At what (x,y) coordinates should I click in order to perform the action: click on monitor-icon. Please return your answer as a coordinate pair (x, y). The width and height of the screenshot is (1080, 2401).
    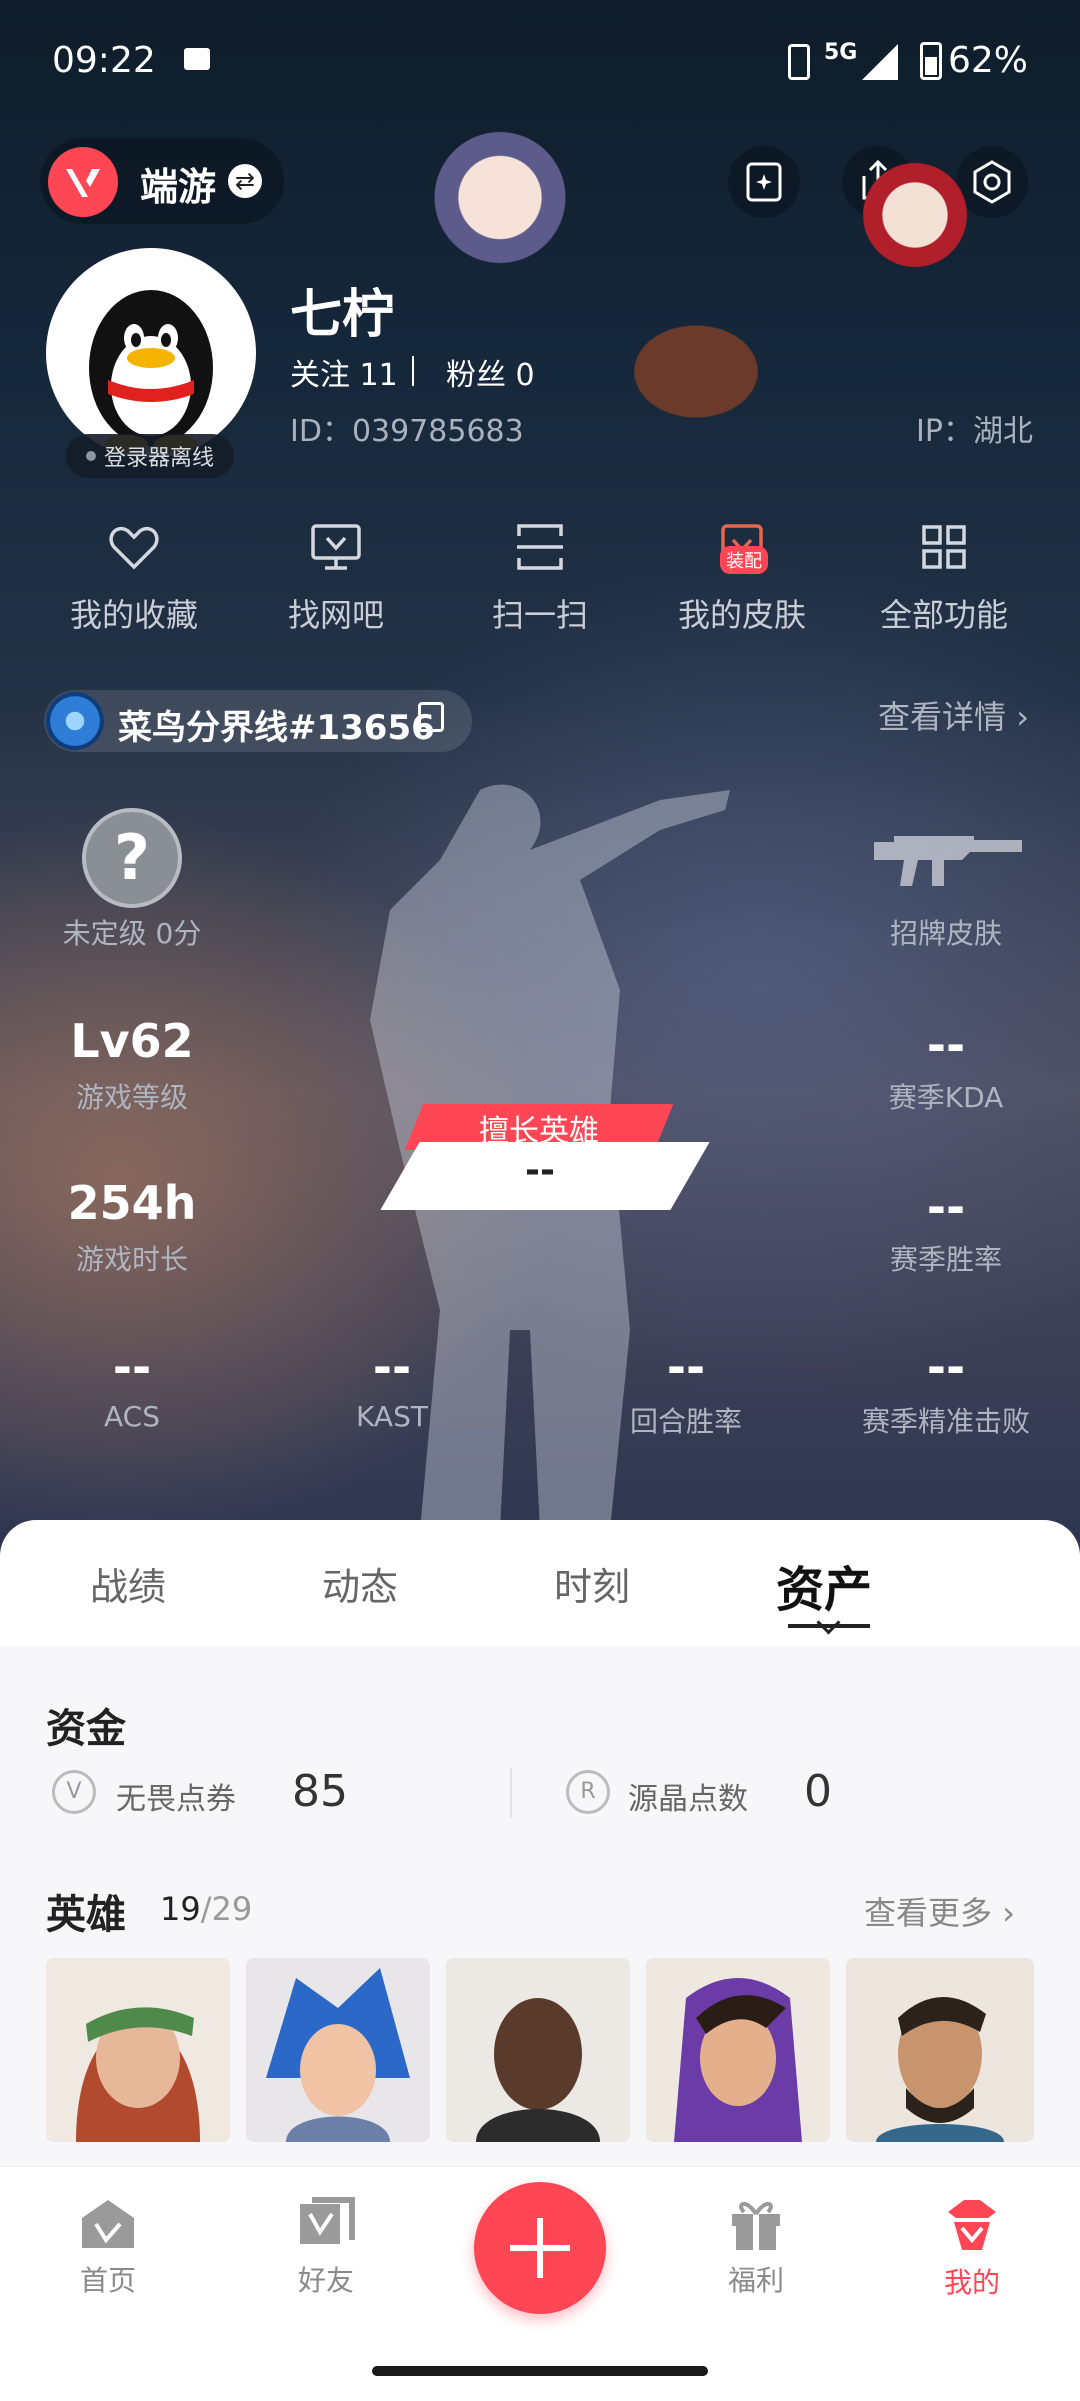
    Looking at the image, I should click on (336, 547).